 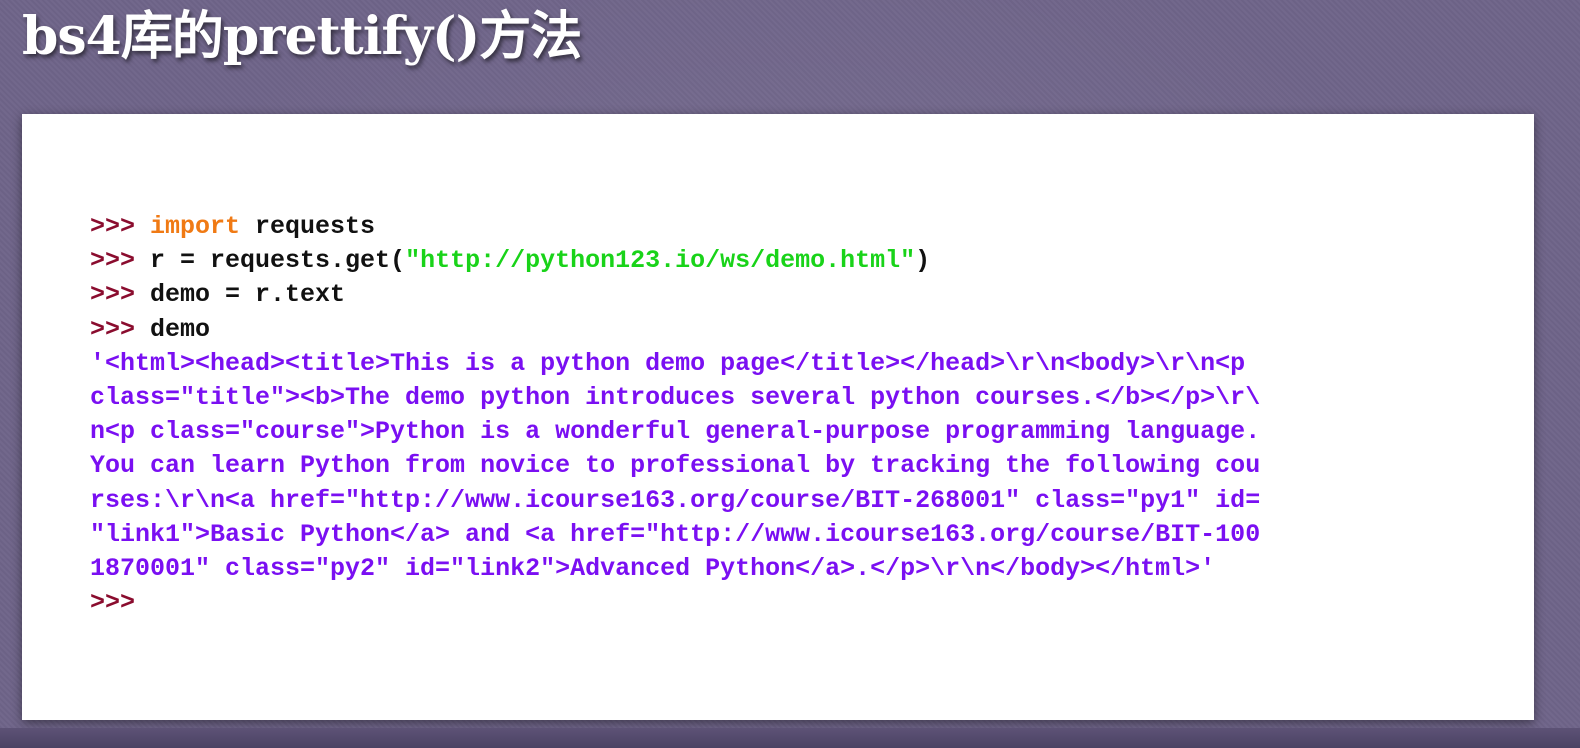 I want to click on code-text: requests, so click(x=308, y=226).